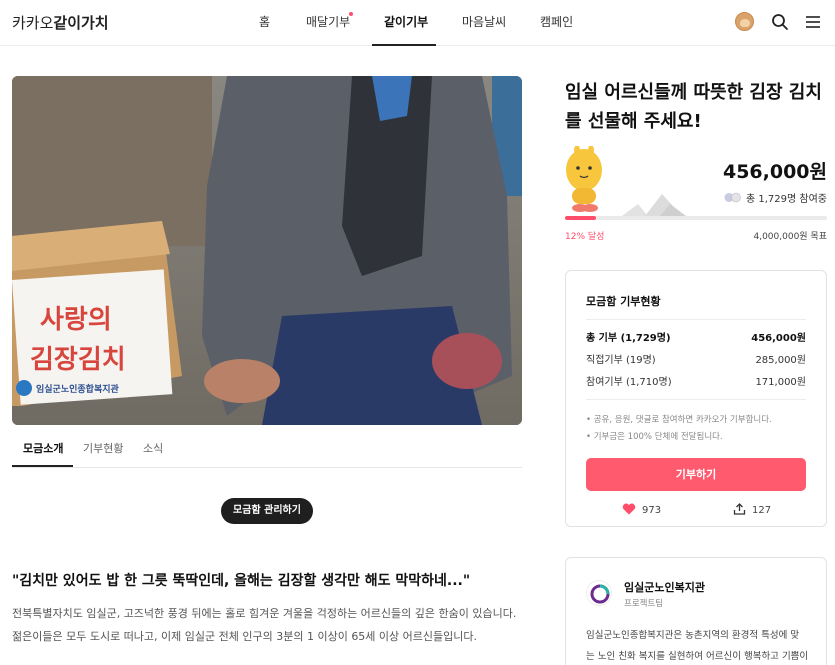 Image resolution: width=835 pixels, height=665 pixels. I want to click on org-name: 임실군노인복지관, so click(664, 587).